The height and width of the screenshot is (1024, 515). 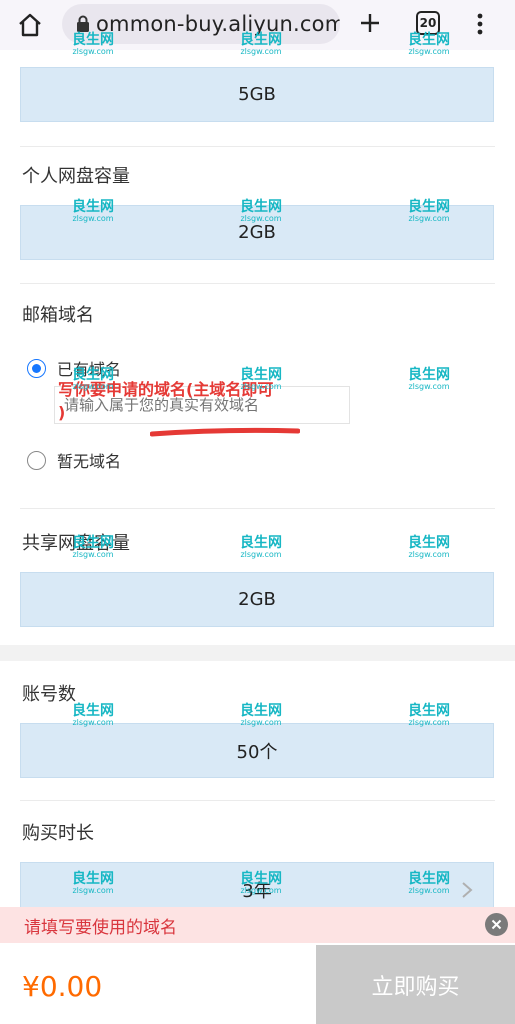 What do you see at coordinates (257, 599) in the screenshot?
I see `shared-disk-field: 2GB` at bounding box center [257, 599].